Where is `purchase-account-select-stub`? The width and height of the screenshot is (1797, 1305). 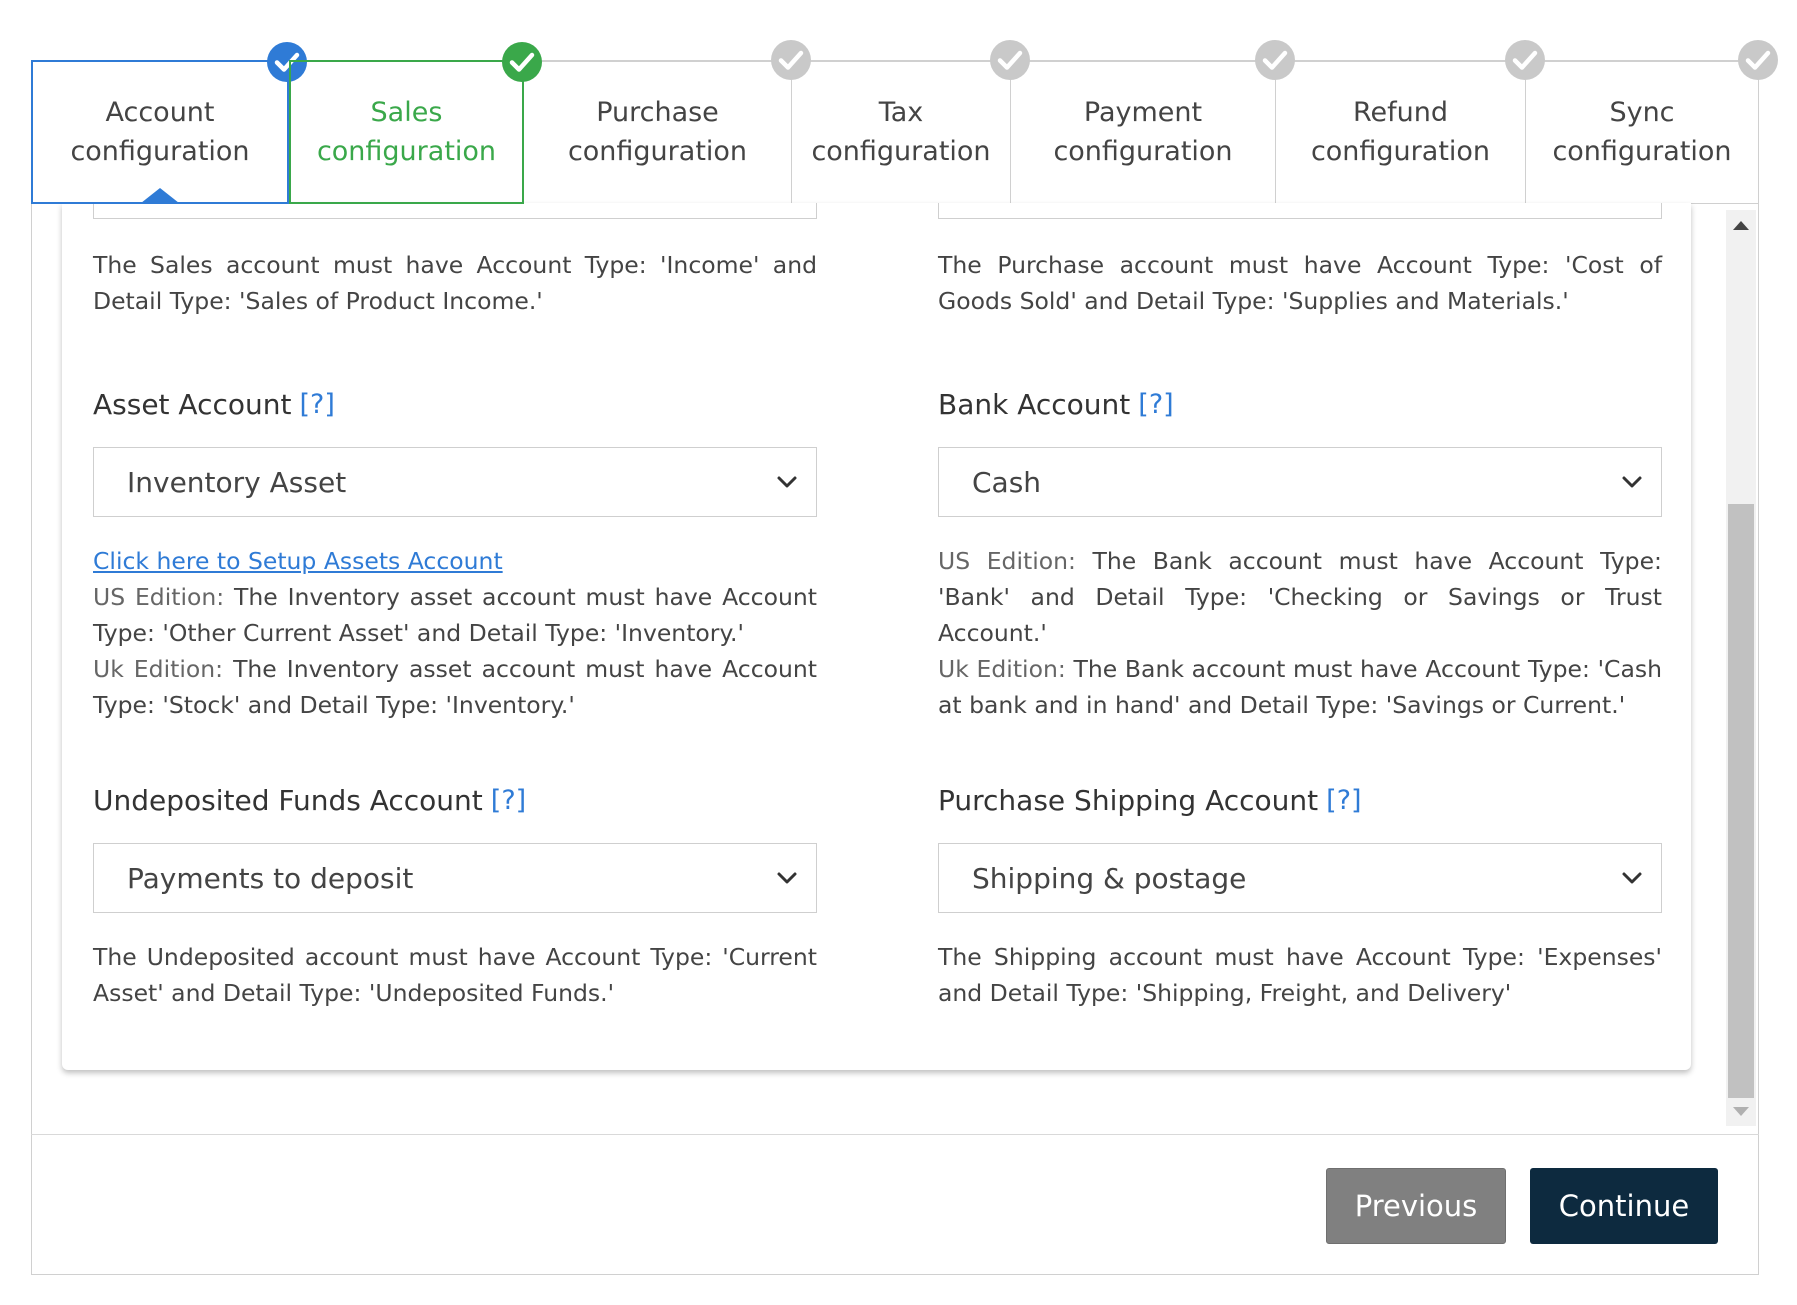
purchase-account-select-stub is located at coordinates (1300, 211).